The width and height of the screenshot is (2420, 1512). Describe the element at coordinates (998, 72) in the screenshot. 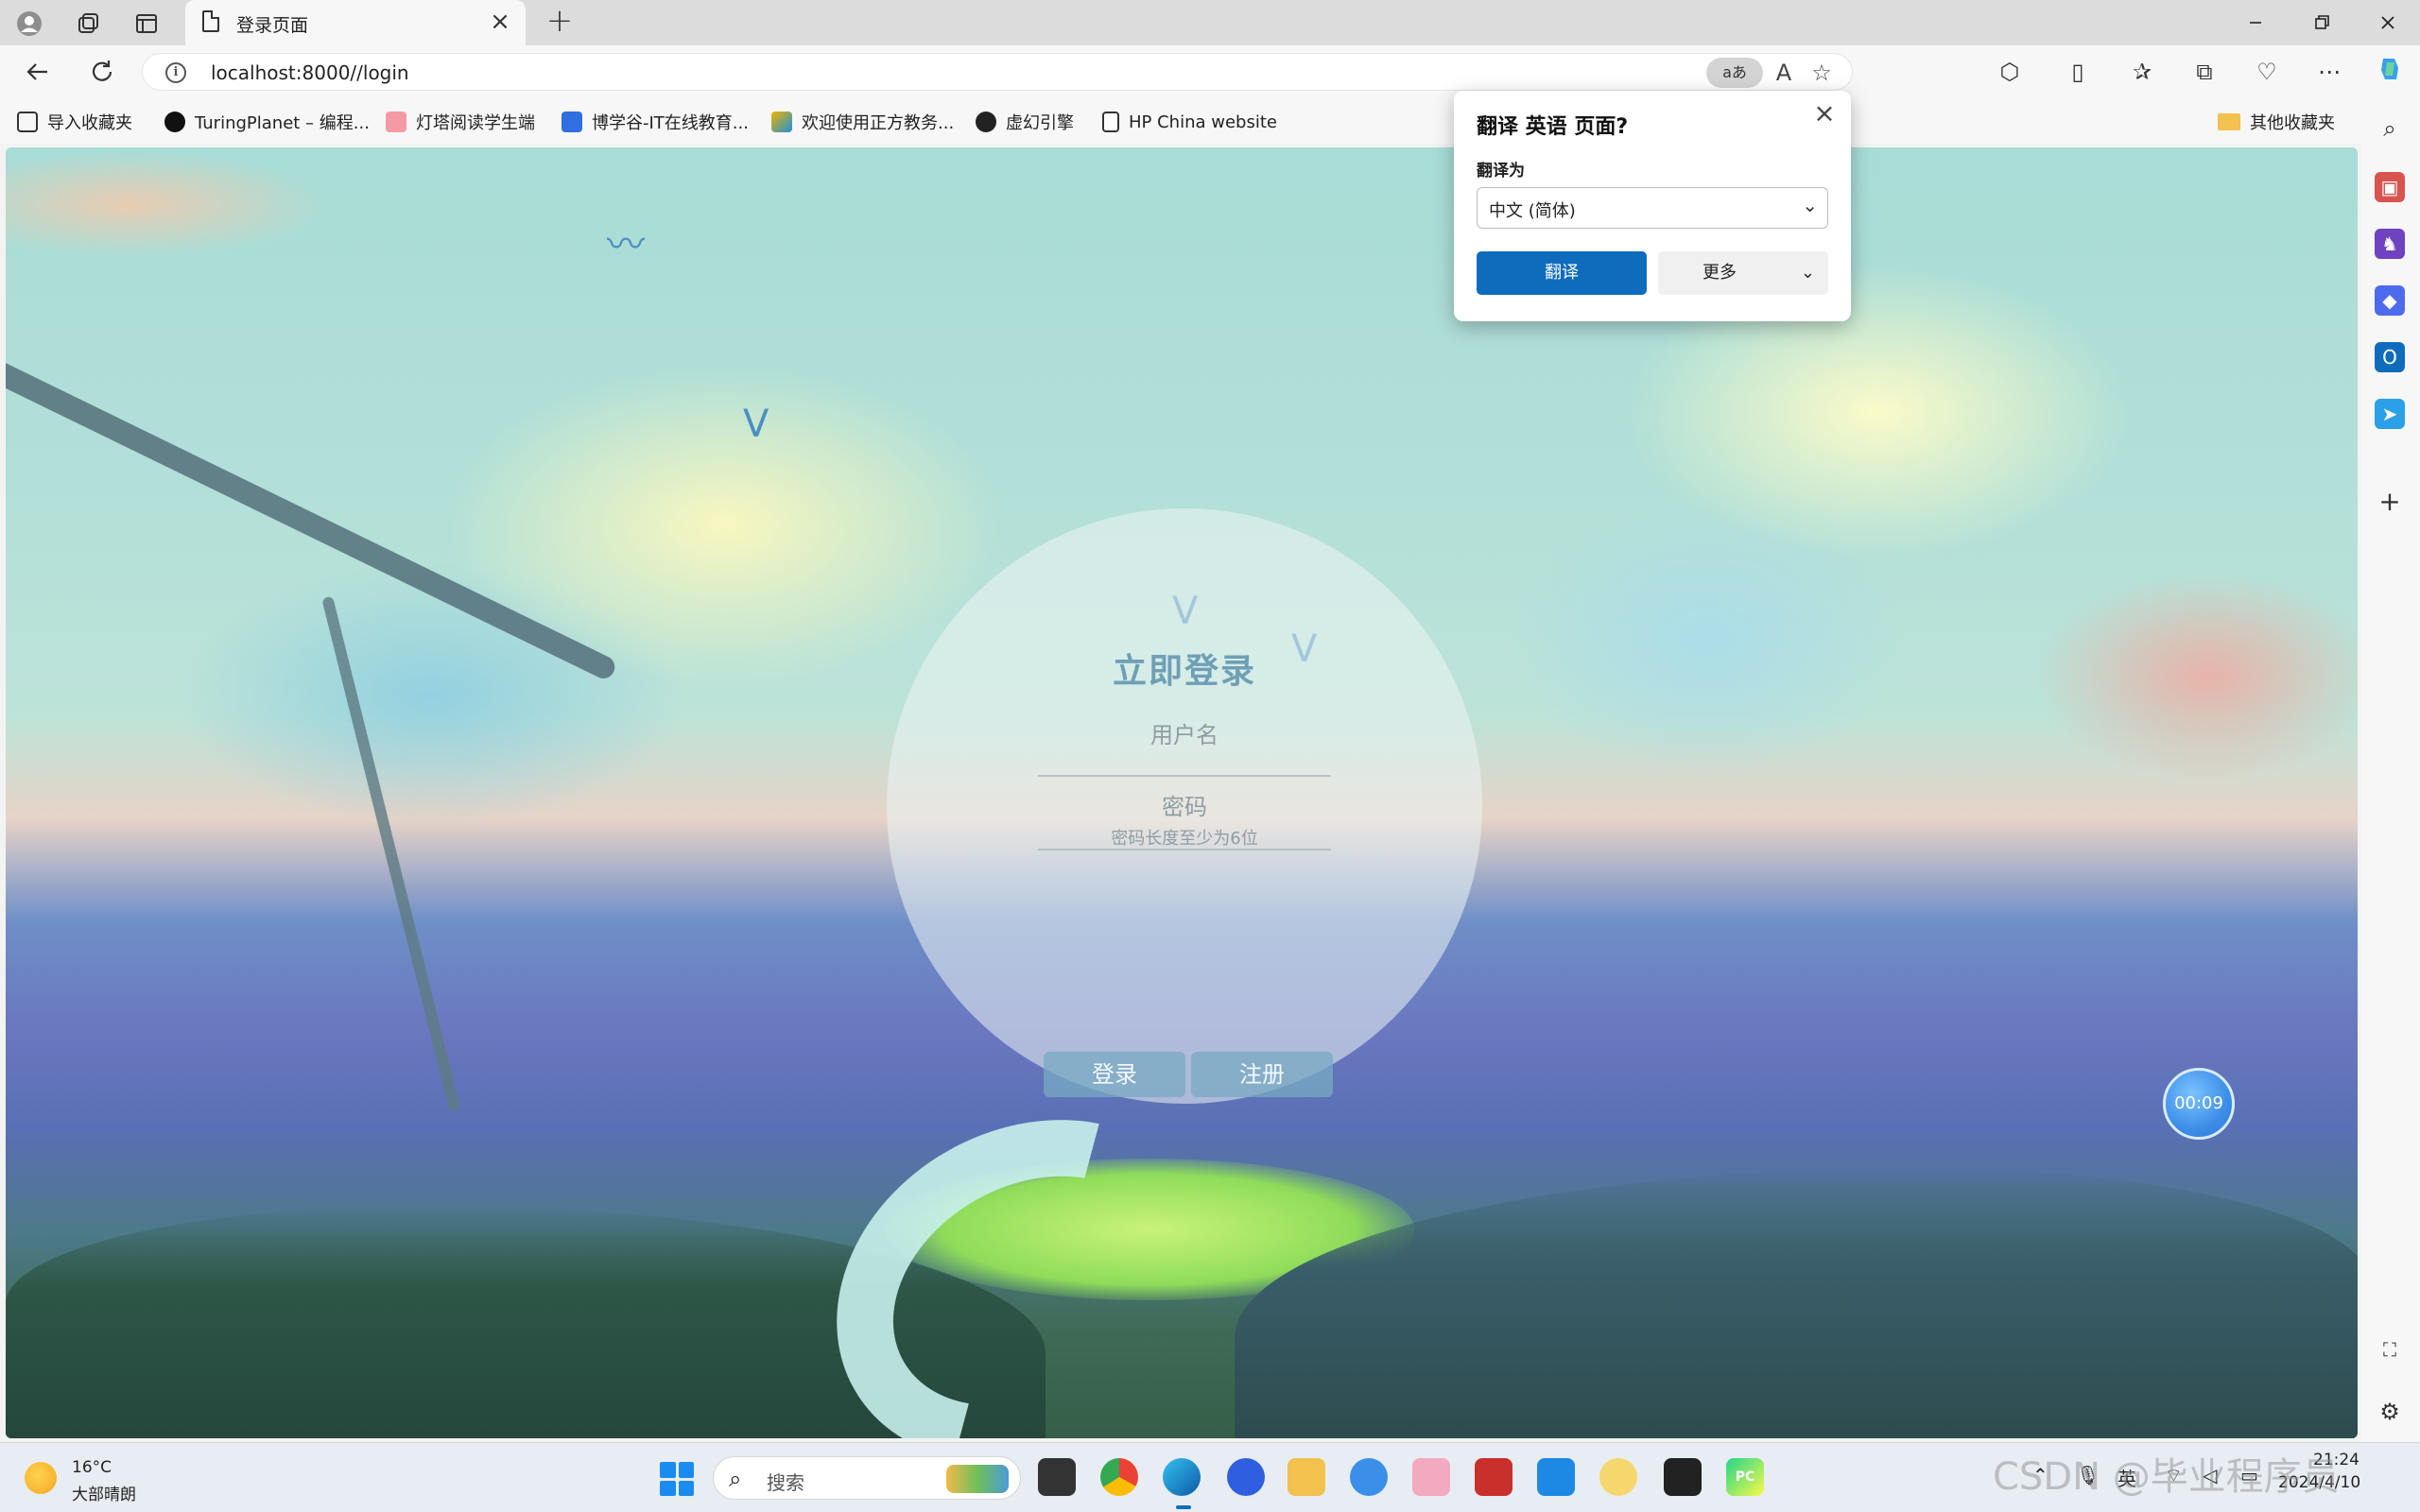

I see `address-bar: i localhost:8000//login aあ A ☆` at that location.